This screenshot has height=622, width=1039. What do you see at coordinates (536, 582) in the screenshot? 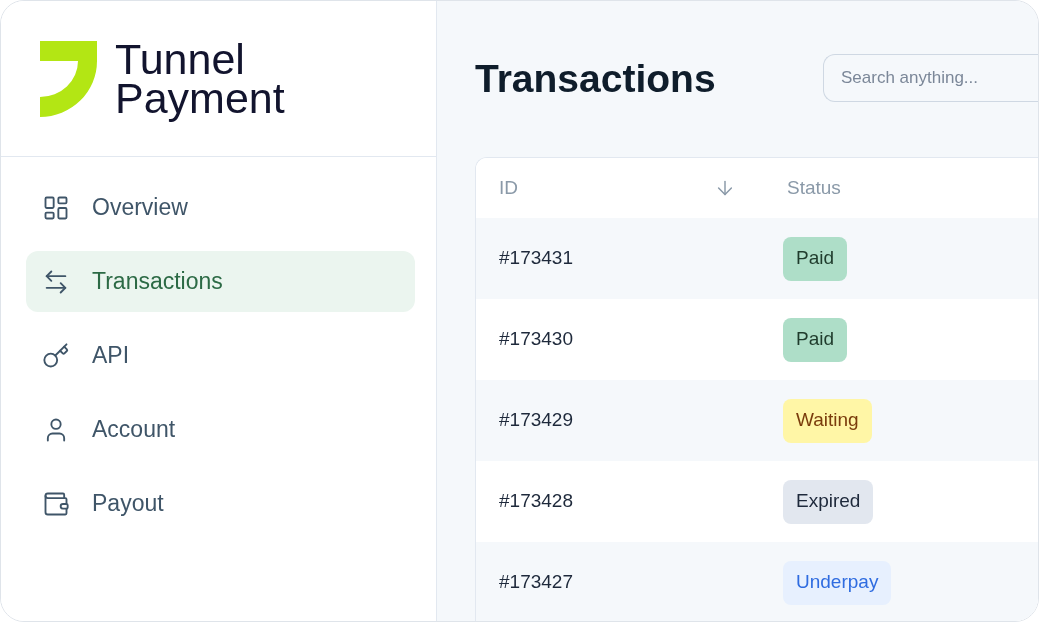
I see `transaction-id: #173427` at bounding box center [536, 582].